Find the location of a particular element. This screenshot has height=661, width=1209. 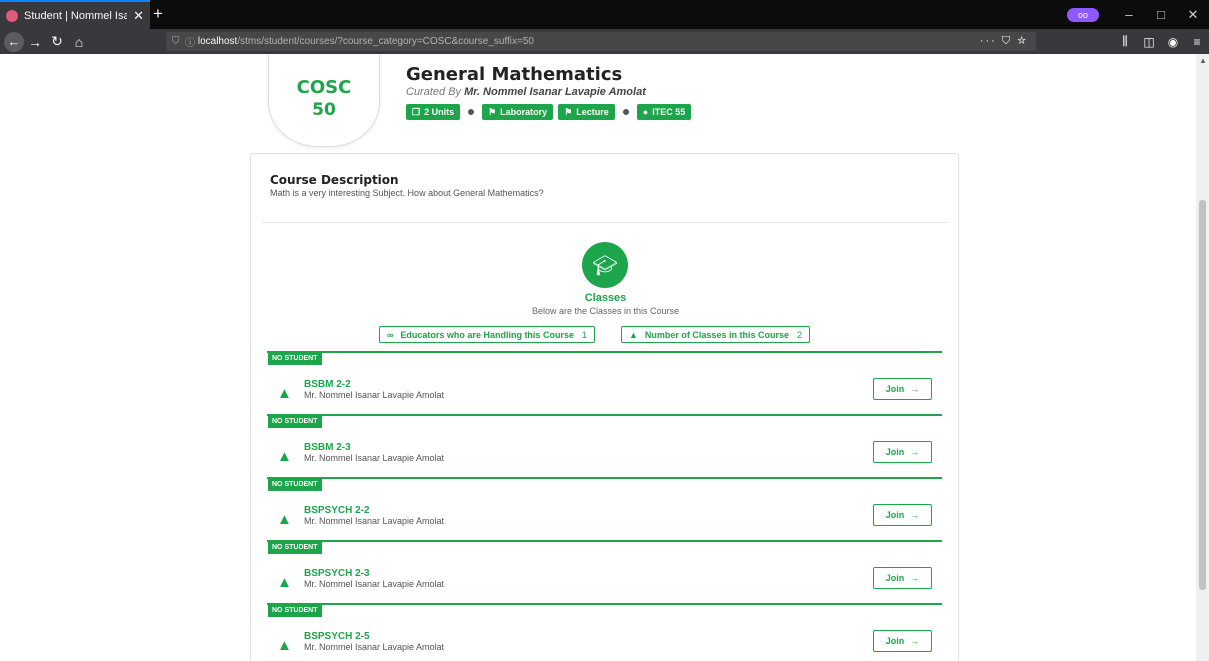

course-category: COSC is located at coordinates (324, 87).